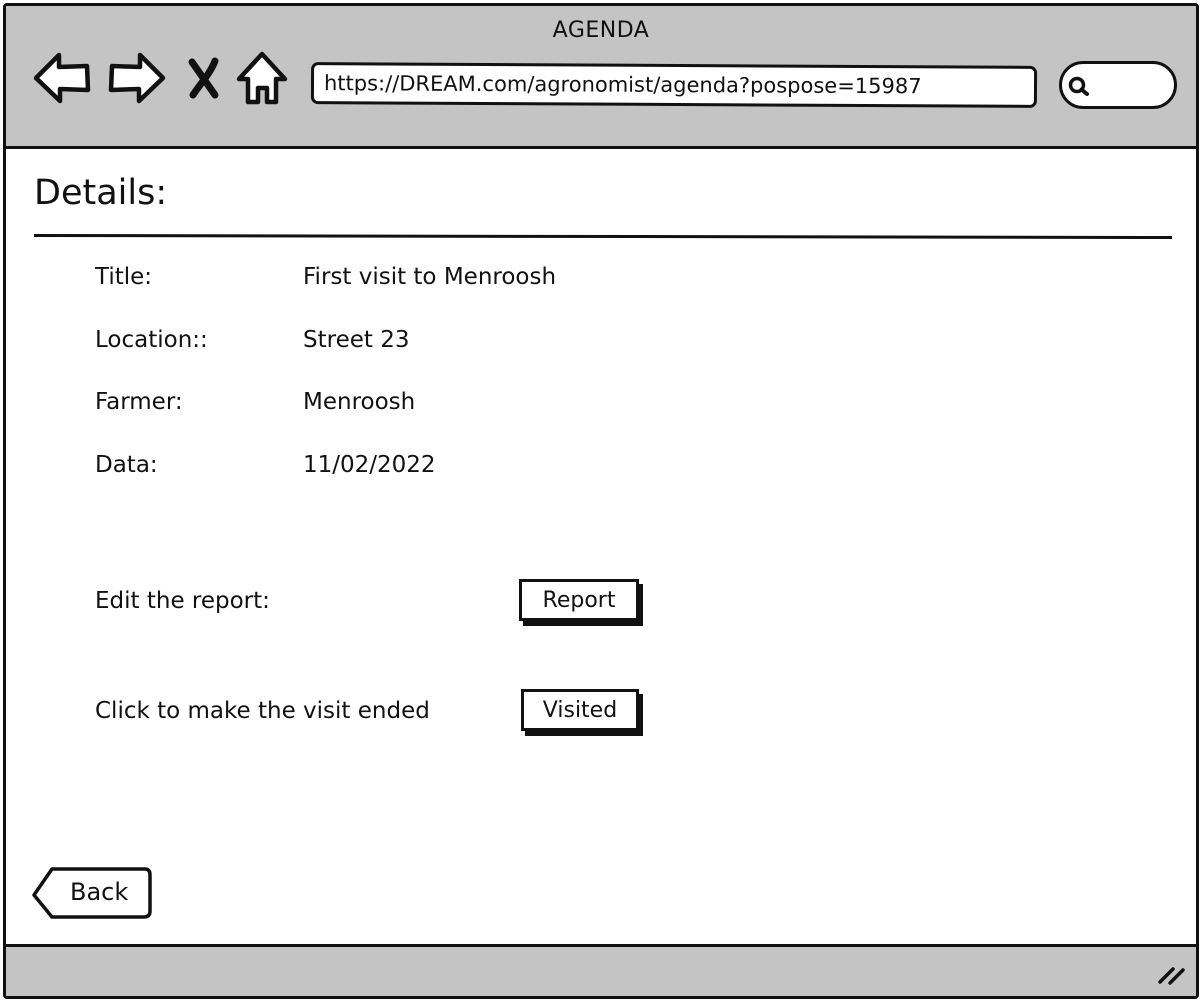 The height and width of the screenshot is (1000, 1202). I want to click on back-button: Back, so click(92, 894).